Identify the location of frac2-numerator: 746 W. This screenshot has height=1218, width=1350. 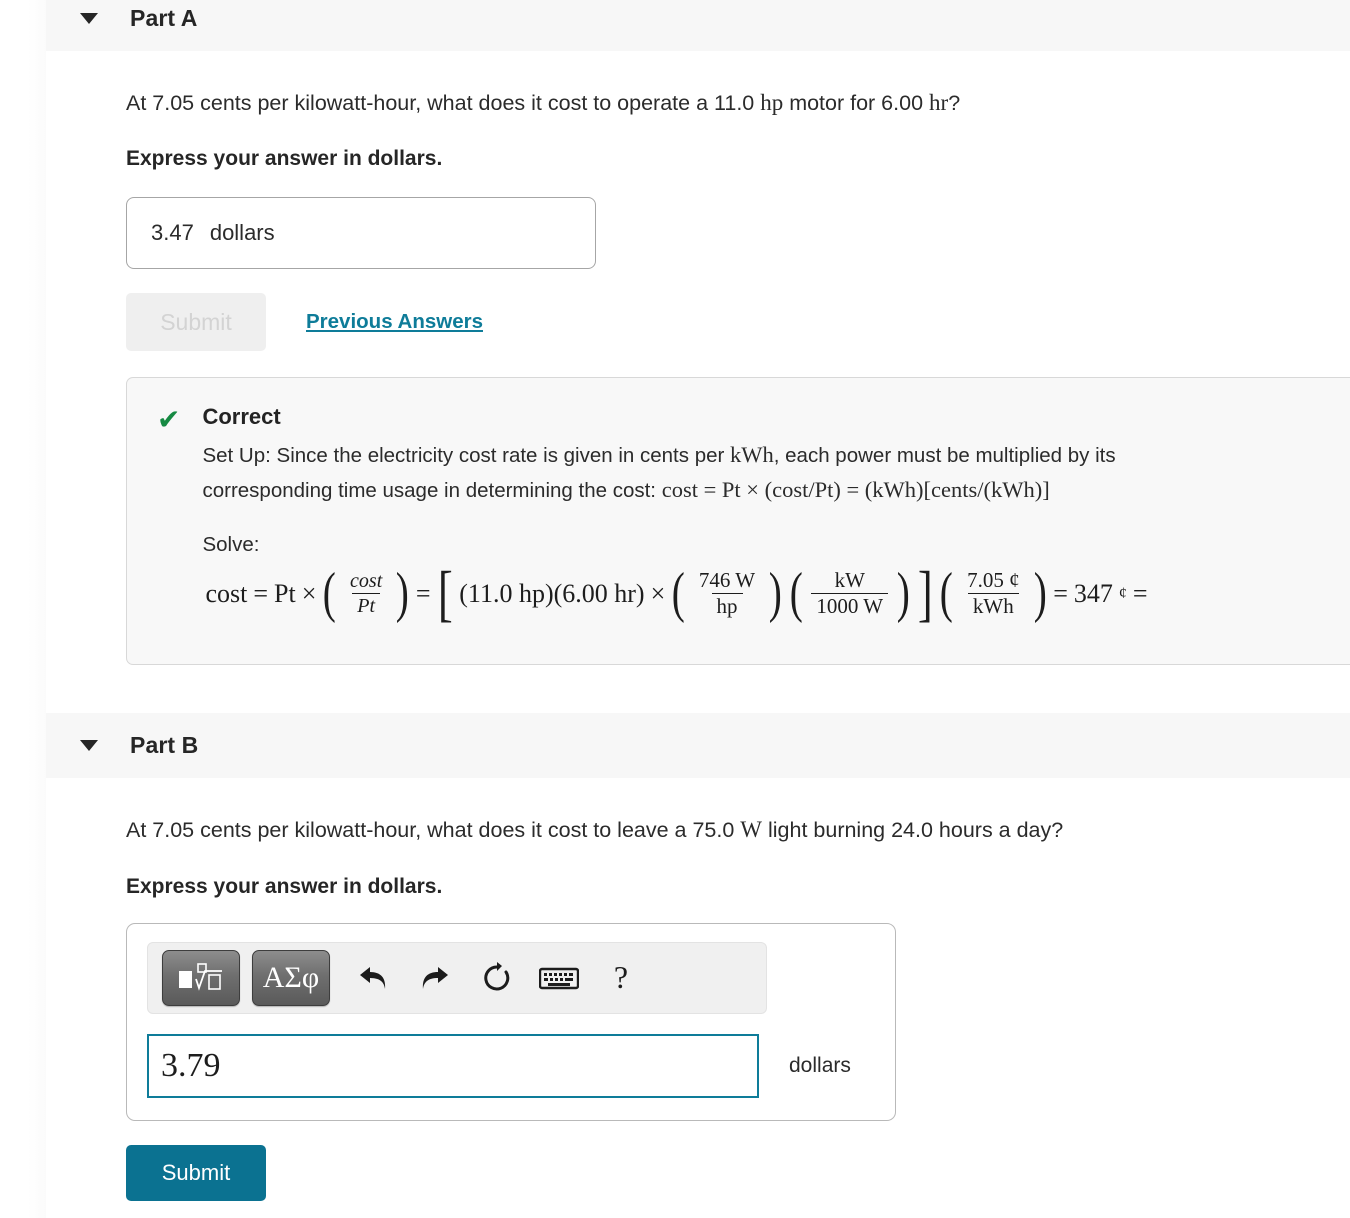
(727, 579).